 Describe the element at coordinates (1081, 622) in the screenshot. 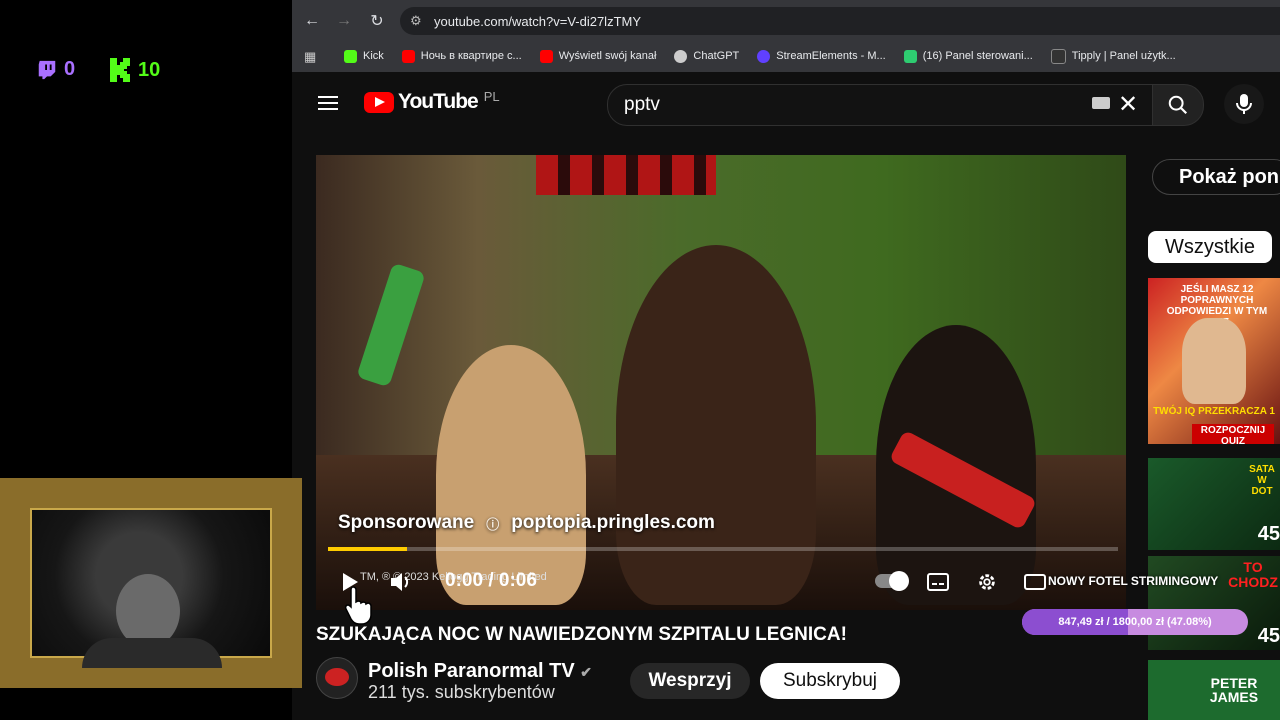

I see `goal-current: 847,49 zł` at that location.